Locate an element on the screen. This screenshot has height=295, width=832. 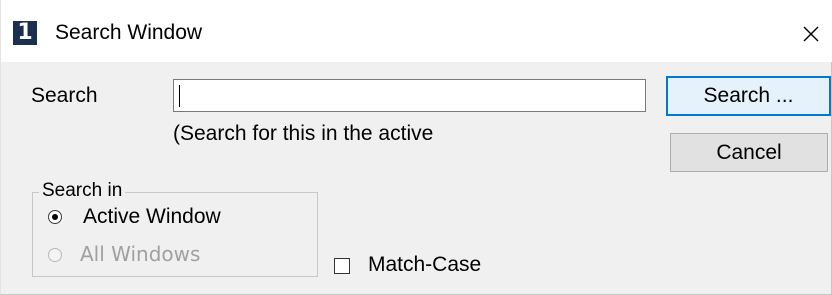
radio-all-windows-label: All Windows is located at coordinates (140, 254).